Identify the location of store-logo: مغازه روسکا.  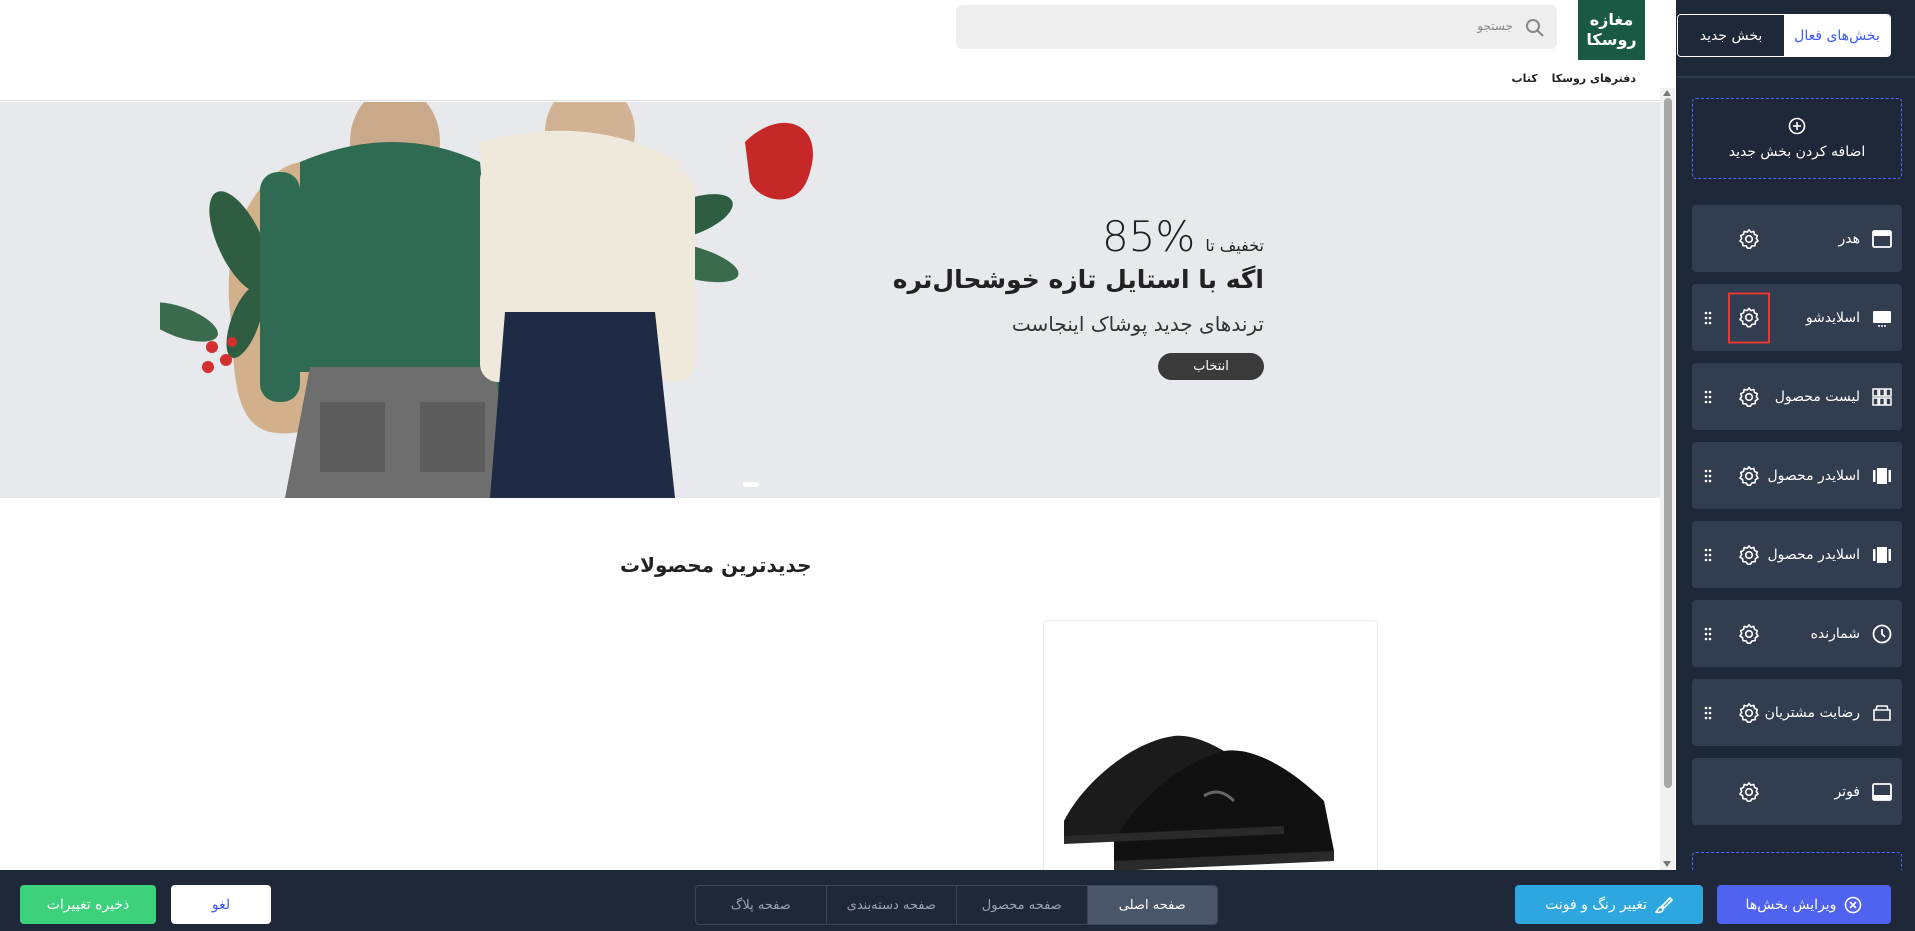
(1611, 30).